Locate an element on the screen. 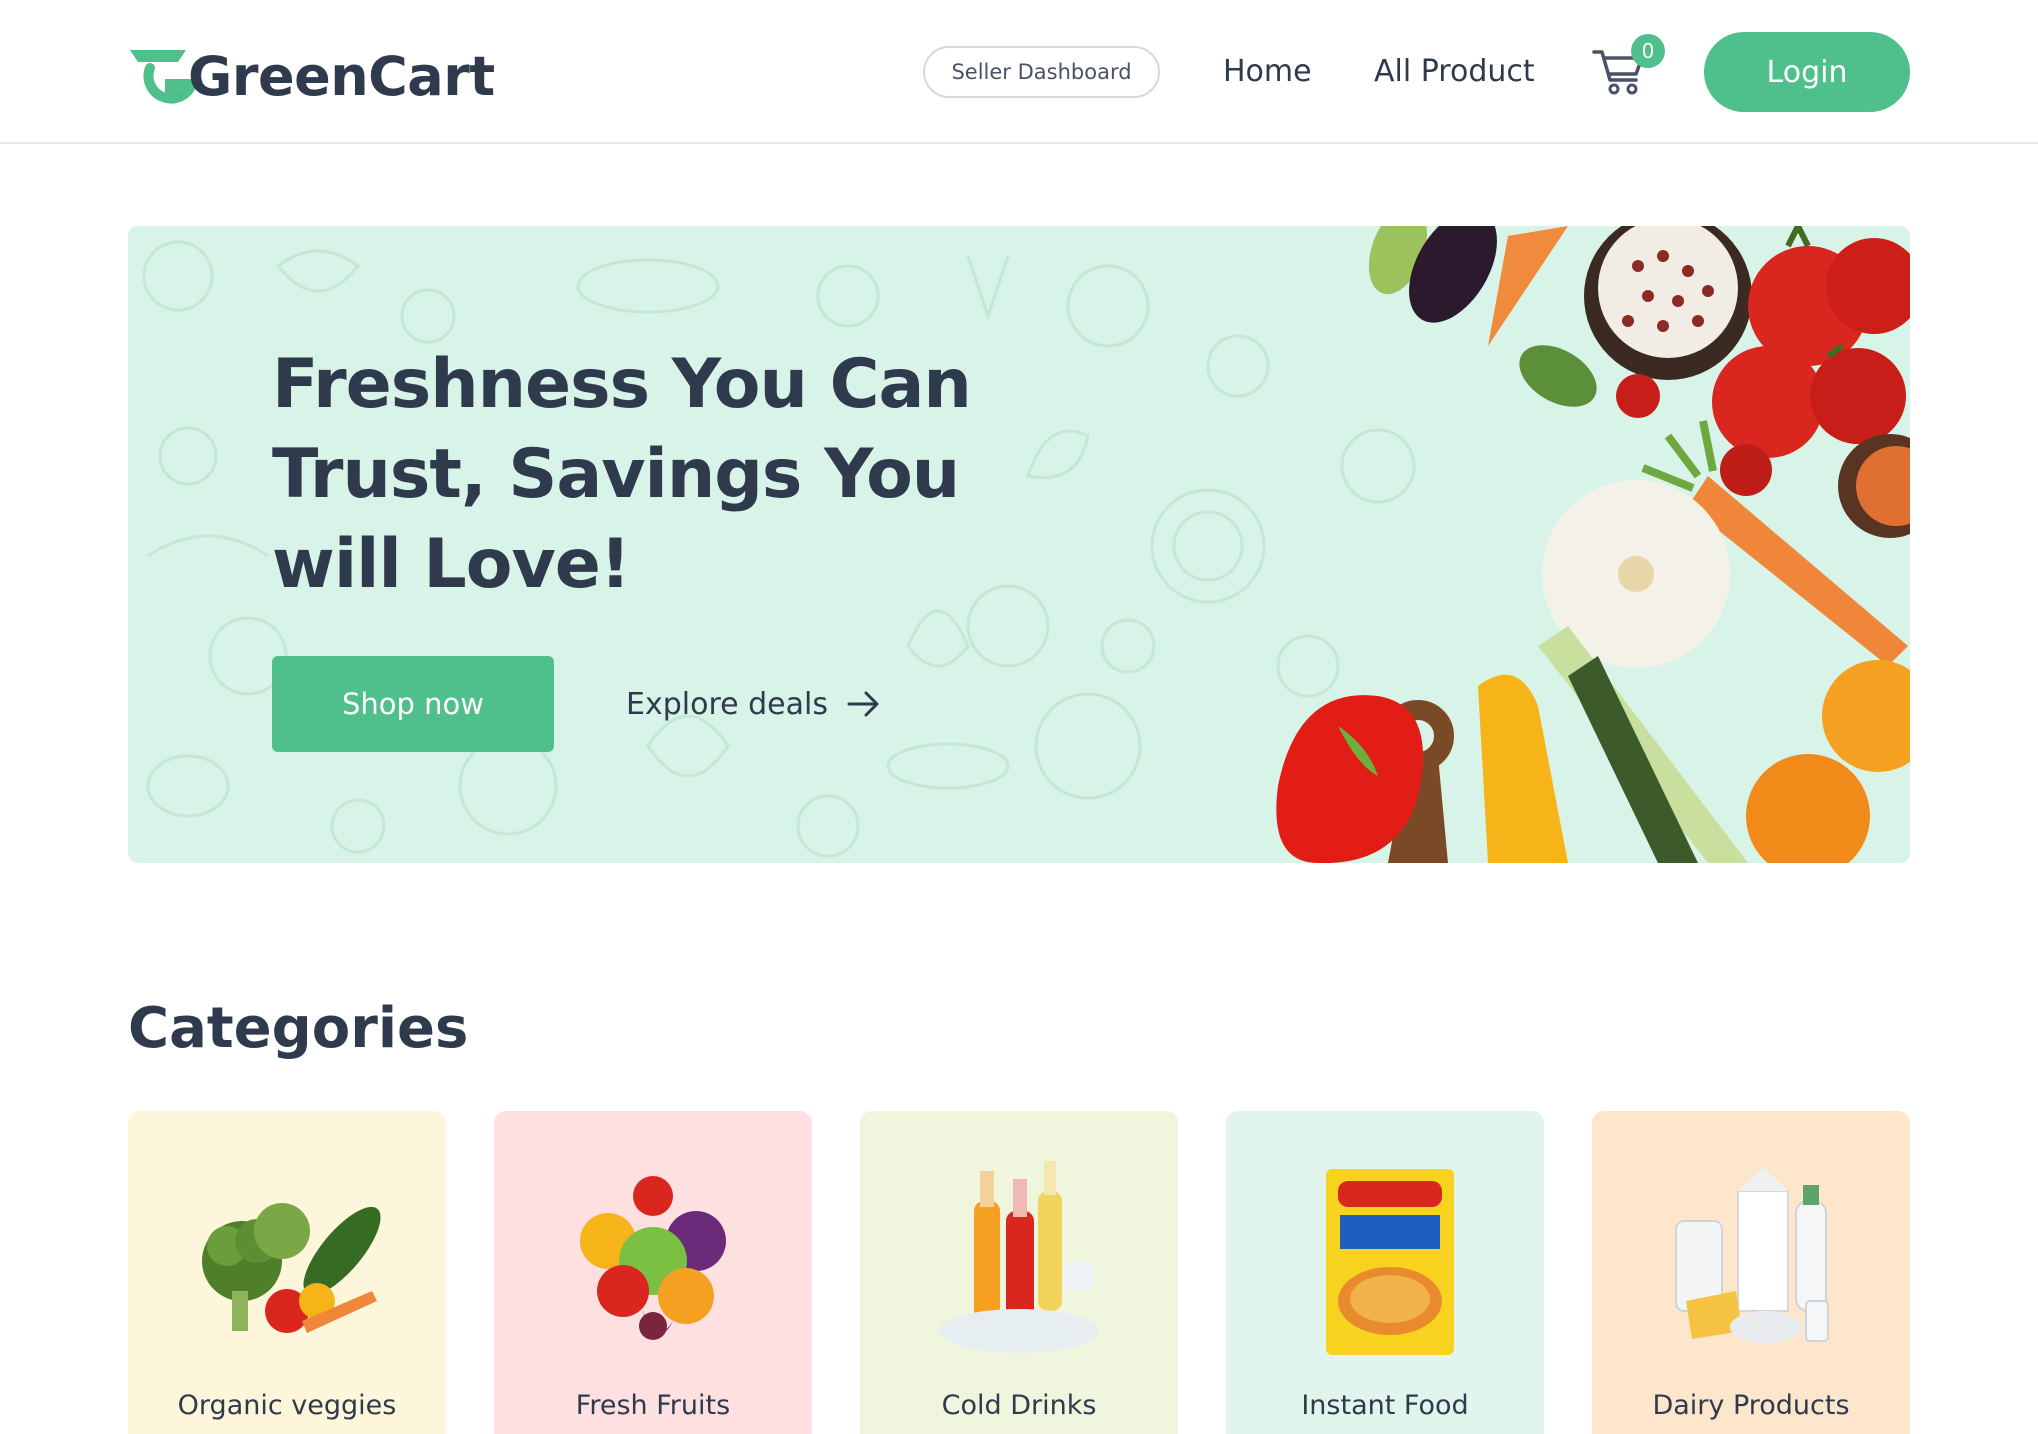 The width and height of the screenshot is (2038, 1434). seller-dashboard-button: Seller Dashboard is located at coordinates (1041, 72).